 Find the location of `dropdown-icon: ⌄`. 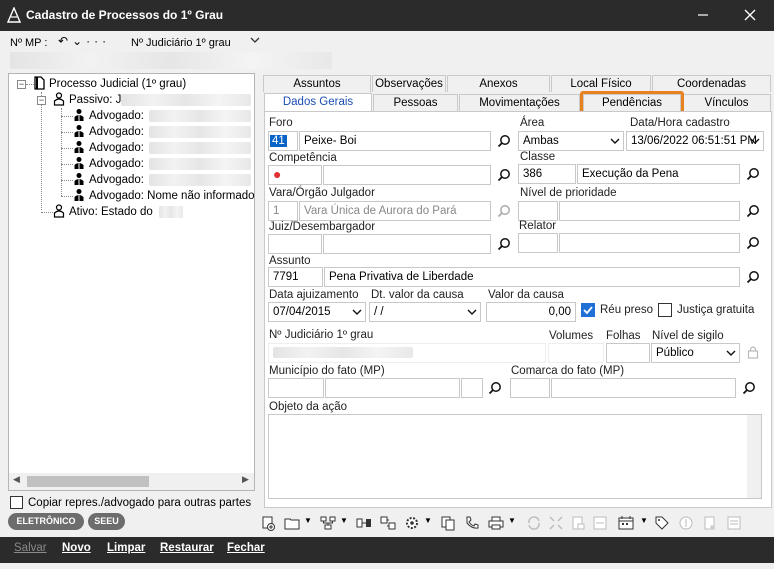

dropdown-icon: ⌄ is located at coordinates (79, 41).